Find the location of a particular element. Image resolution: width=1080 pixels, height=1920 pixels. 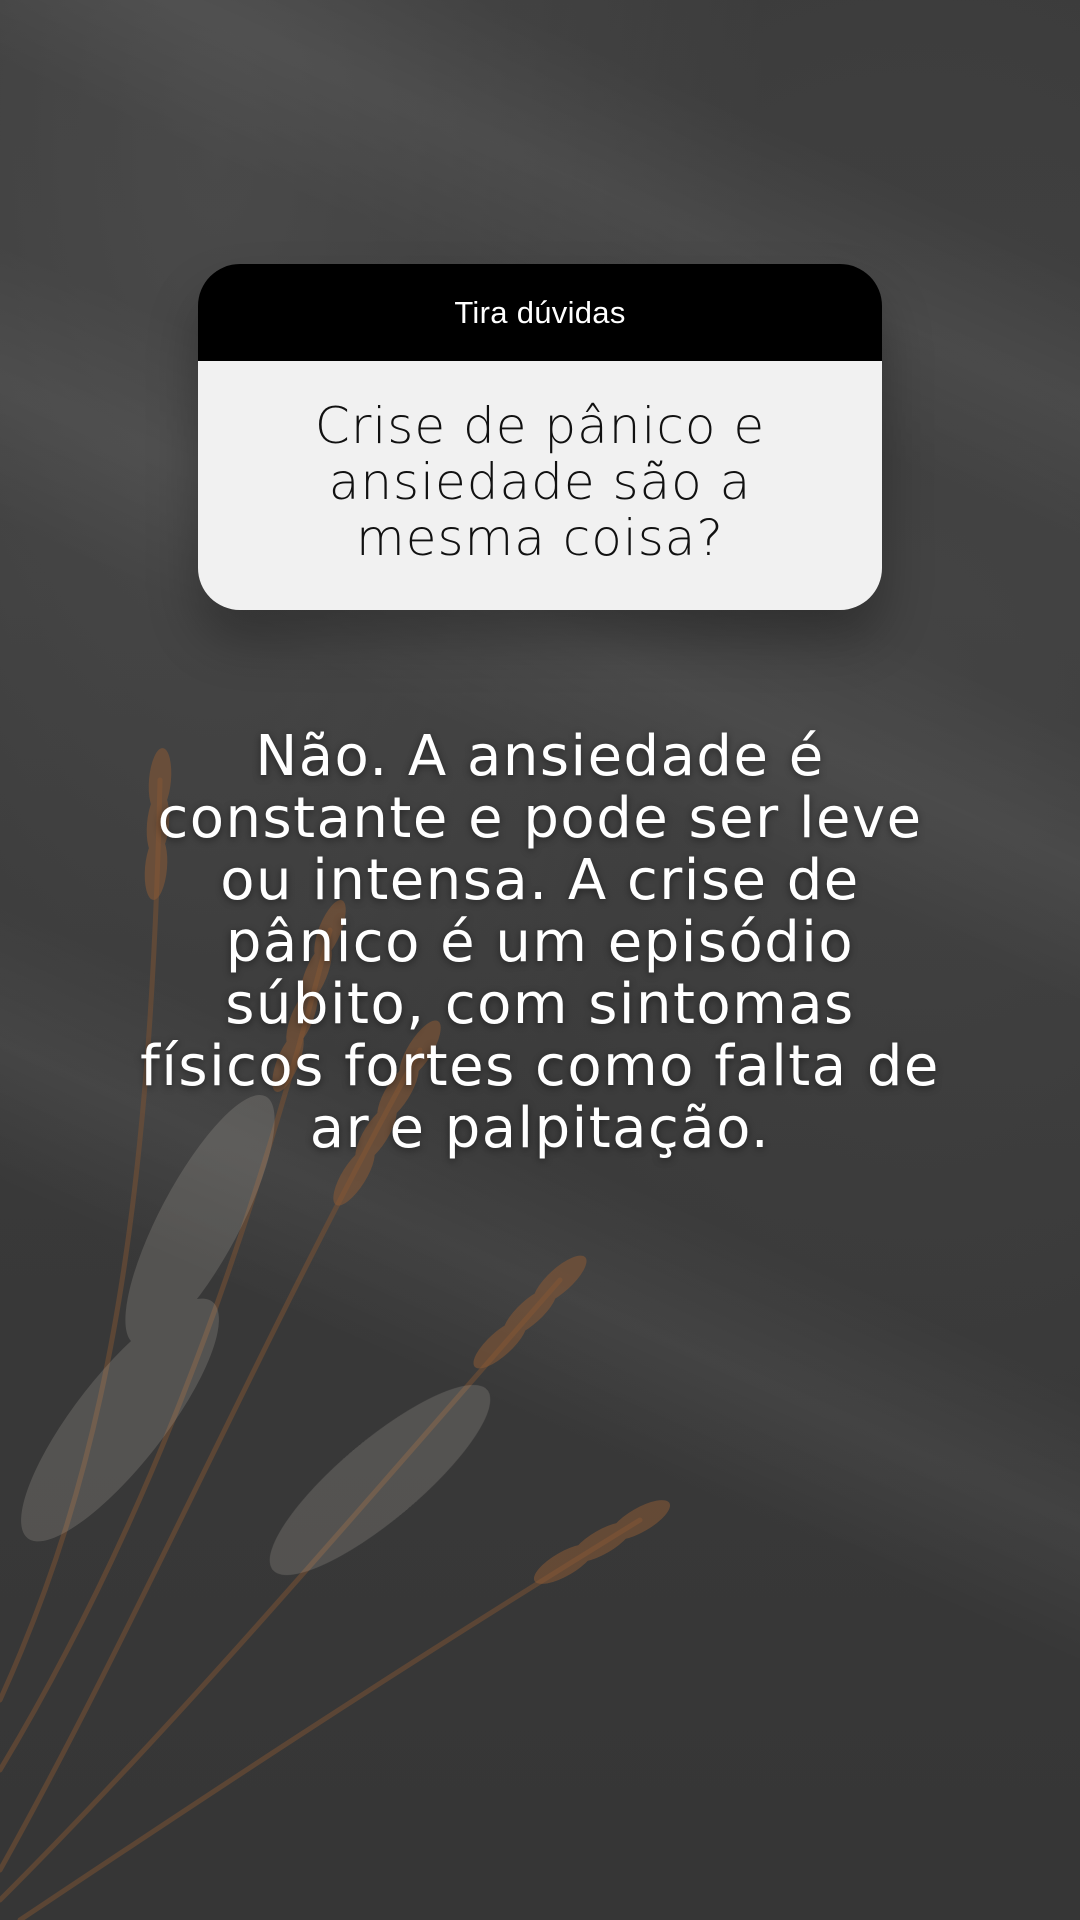

question-card-header: Tira dúvidas is located at coordinates (540, 312).